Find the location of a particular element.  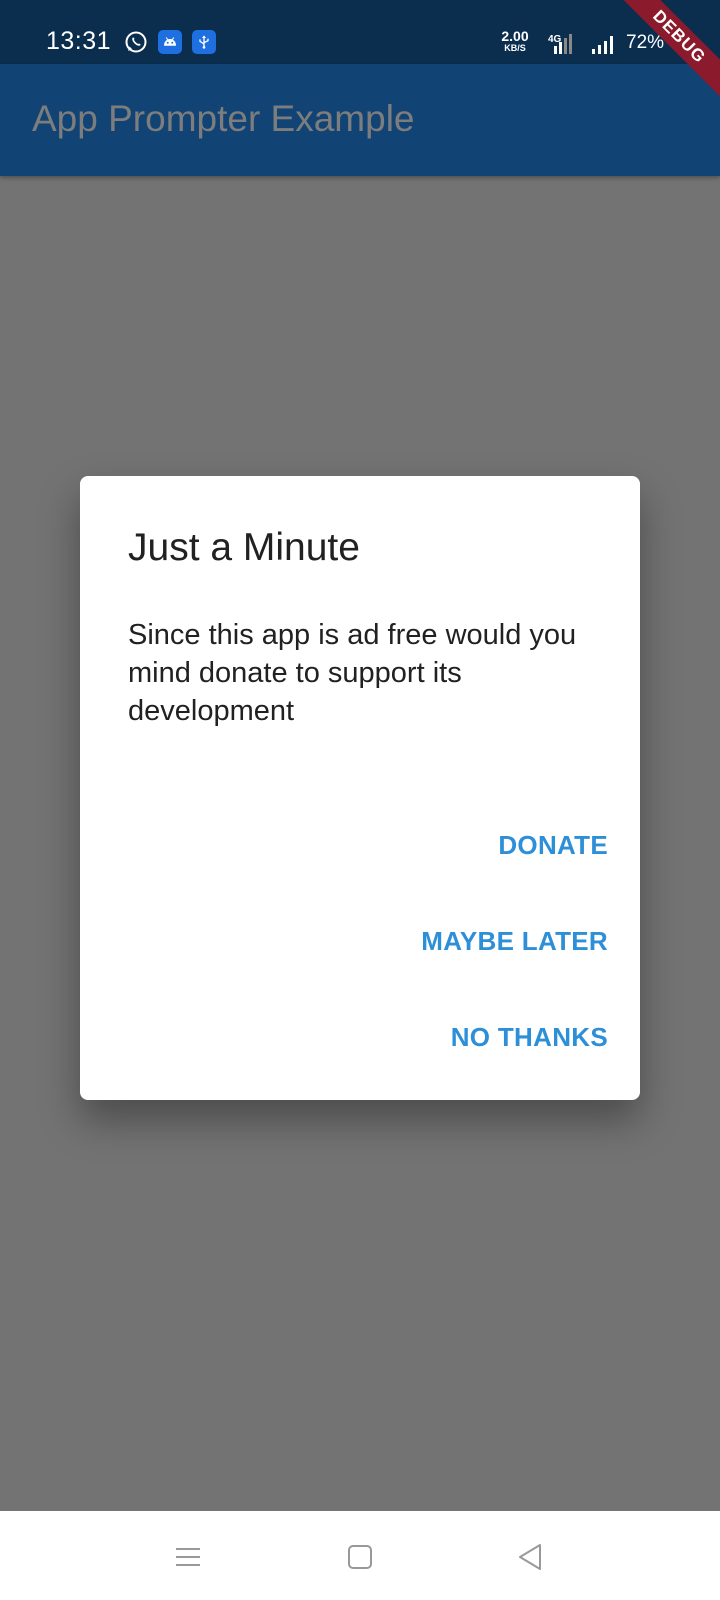

app-bar: App Prompter Example is located at coordinates (360, 120).